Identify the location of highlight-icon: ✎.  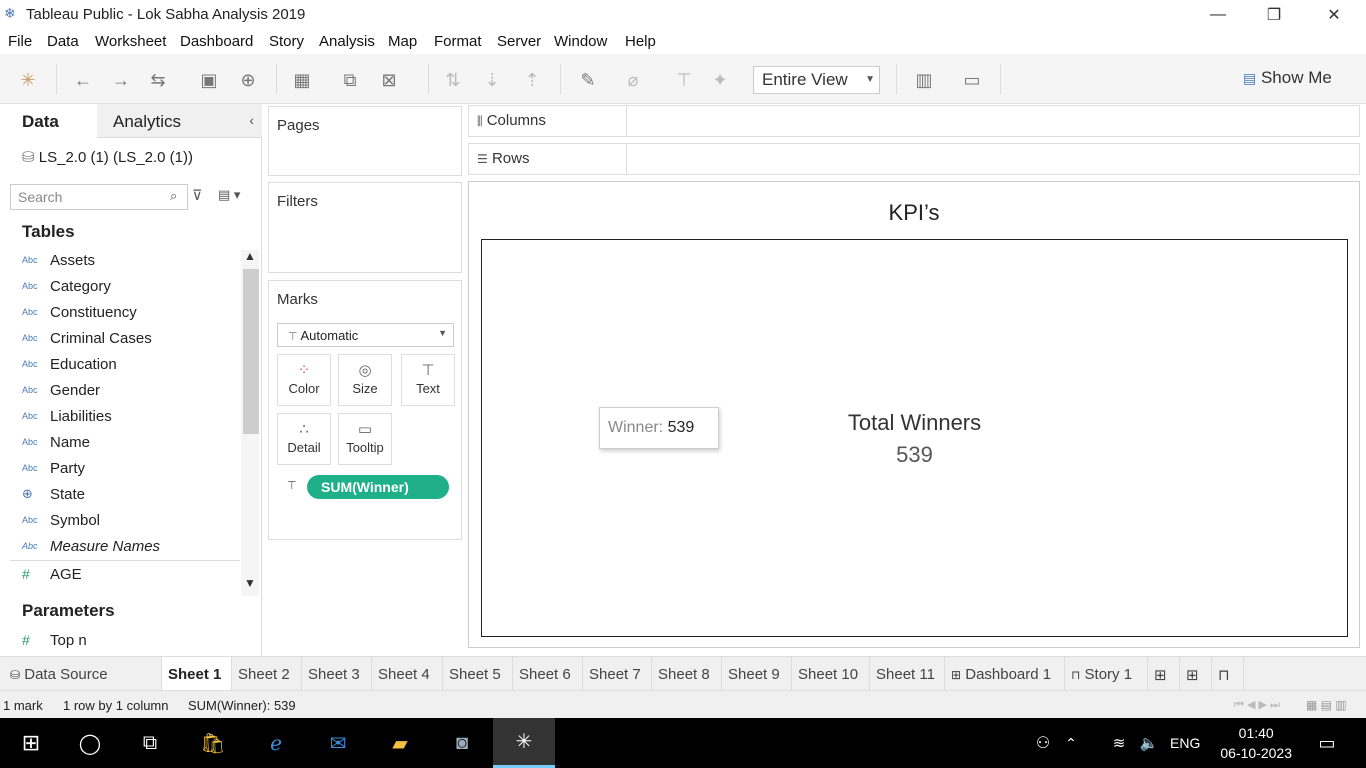
(588, 80).